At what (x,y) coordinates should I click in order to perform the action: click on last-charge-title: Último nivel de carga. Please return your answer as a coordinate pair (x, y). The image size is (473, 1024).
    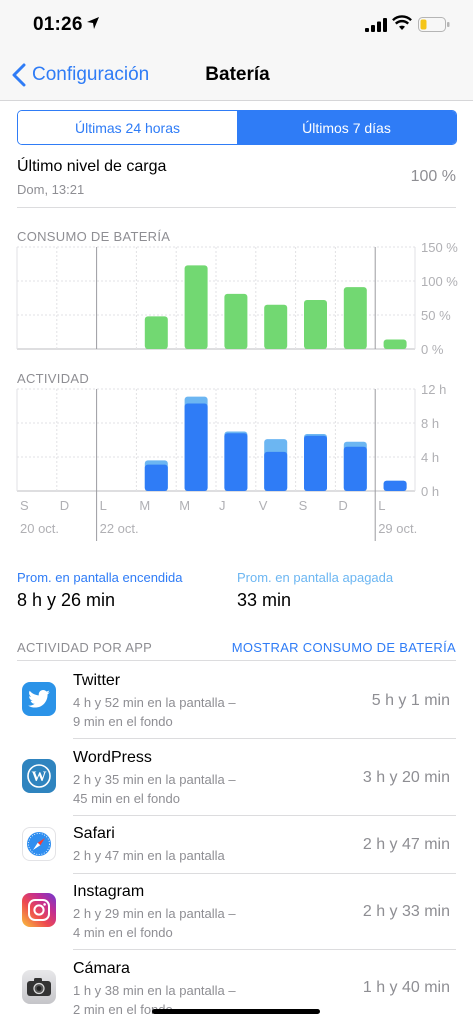
    Looking at the image, I should click on (92, 166).